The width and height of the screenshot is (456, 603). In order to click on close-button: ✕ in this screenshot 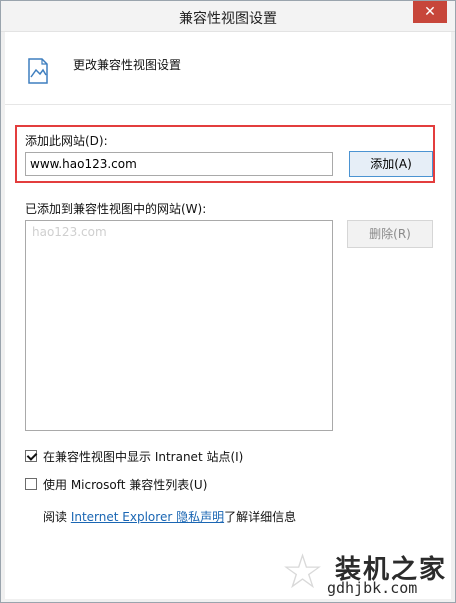, I will do `click(430, 12)`.